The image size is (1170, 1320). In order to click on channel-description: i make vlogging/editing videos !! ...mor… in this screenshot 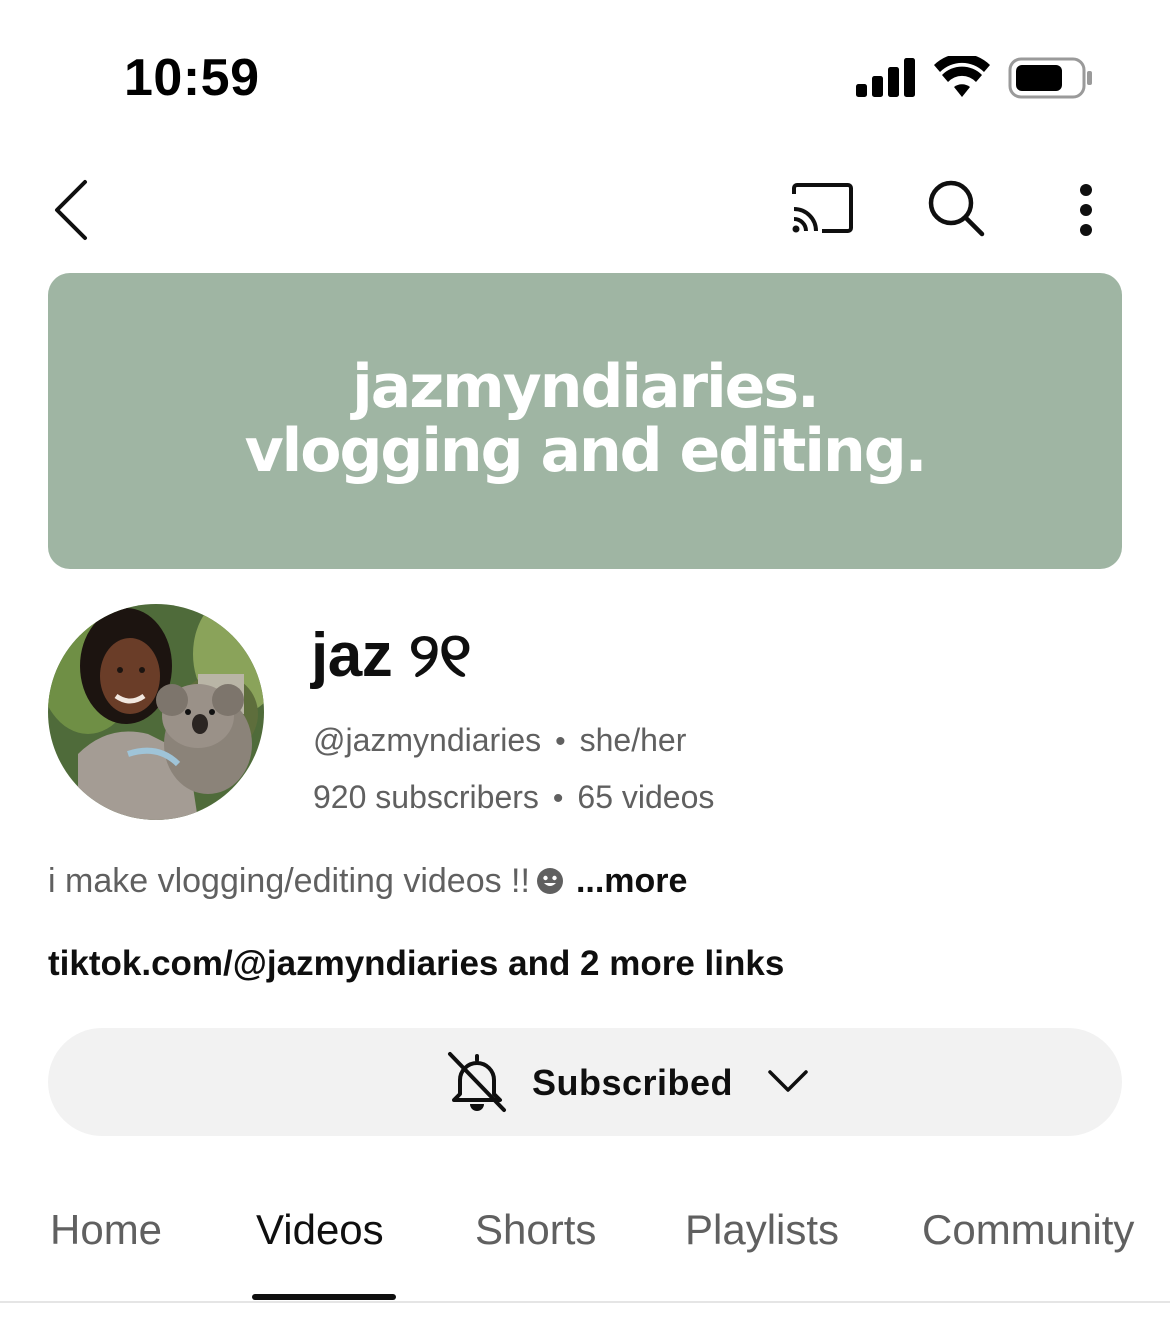, I will do `click(367, 881)`.